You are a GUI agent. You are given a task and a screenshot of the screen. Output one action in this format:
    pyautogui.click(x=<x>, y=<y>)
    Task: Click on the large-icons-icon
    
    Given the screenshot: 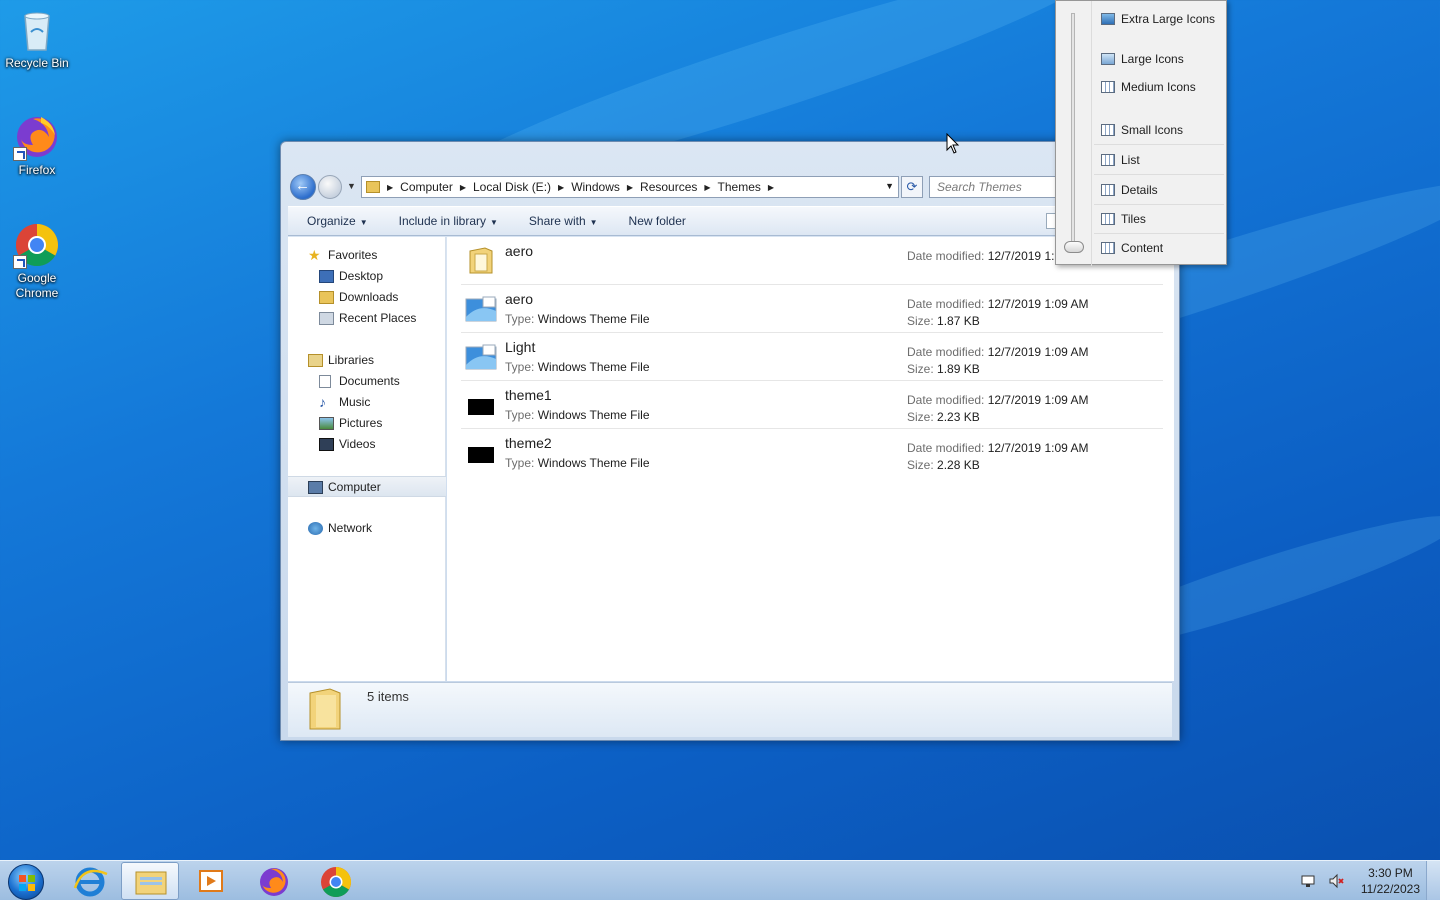 What is the action you would take?
    pyautogui.click(x=1108, y=59)
    